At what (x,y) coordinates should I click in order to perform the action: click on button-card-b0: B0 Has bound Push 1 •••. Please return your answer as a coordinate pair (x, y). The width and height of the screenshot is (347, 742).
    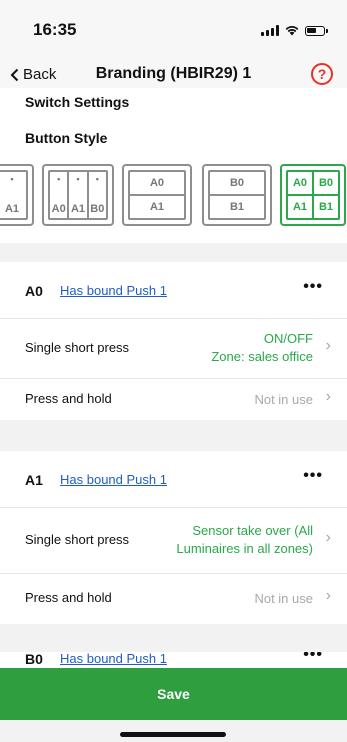
    Looking at the image, I should click on (173, 660).